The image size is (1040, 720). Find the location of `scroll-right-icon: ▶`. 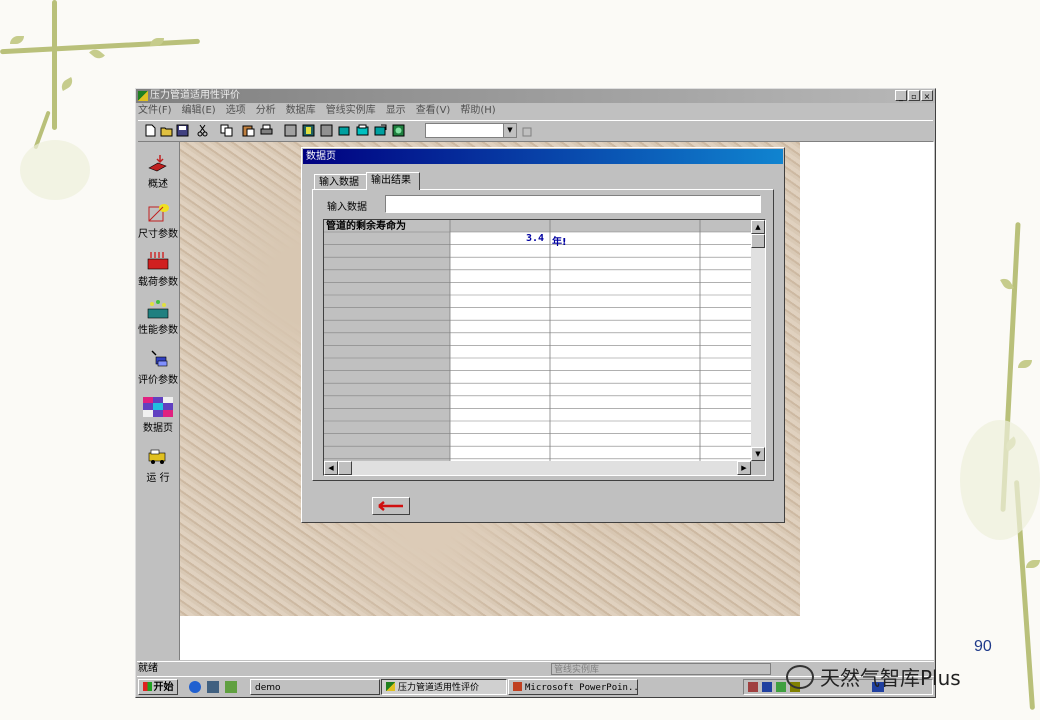

scroll-right-icon: ▶ is located at coordinates (744, 468).